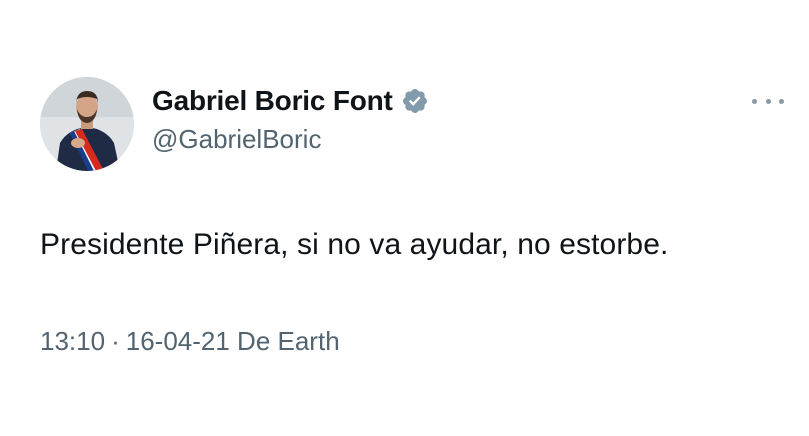 Image resolution: width=809 pixels, height=436 pixels. I want to click on more-options-icon, so click(768, 101).